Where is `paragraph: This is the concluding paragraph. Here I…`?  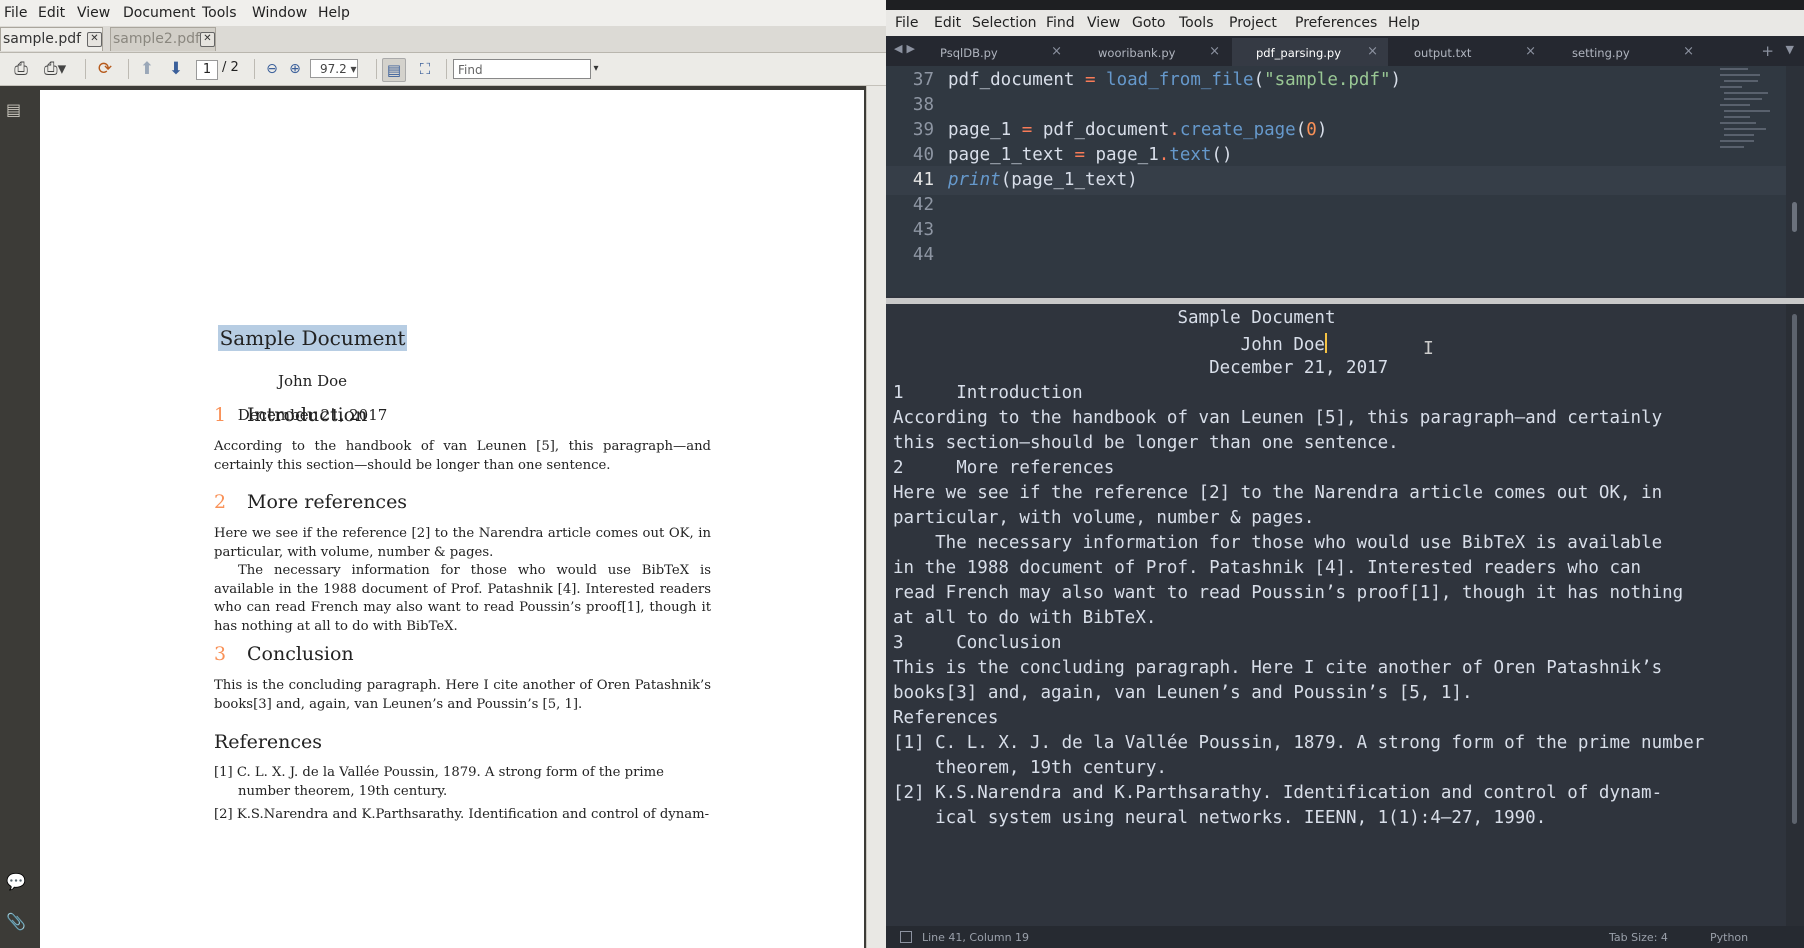
paragraph: This is the concluding paragraph. Here I… is located at coordinates (462, 695).